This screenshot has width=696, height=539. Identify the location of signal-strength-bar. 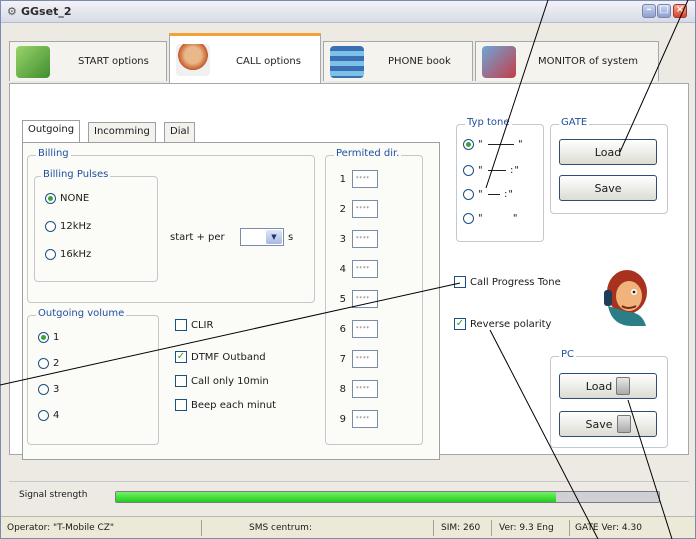
(387, 497).